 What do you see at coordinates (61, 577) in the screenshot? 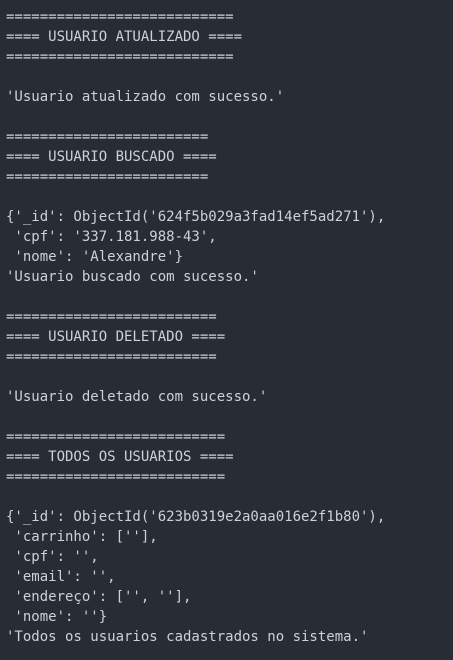
I see `output-line: 'email': '',` at bounding box center [61, 577].